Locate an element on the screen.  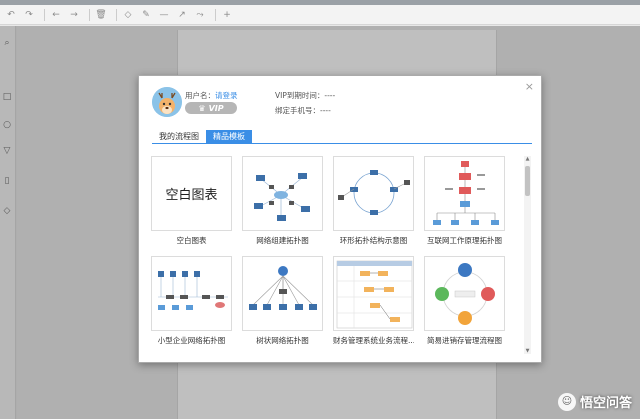
connector-icon: ⤳ is located at coordinates (200, 15).